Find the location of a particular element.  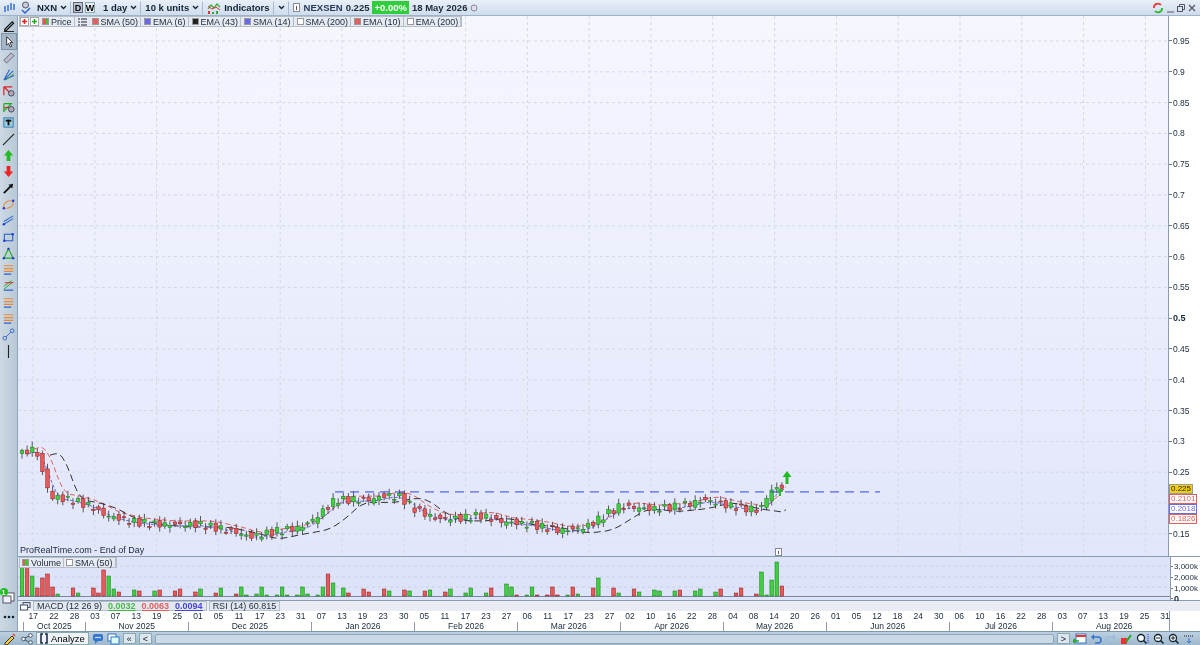

axis-label: 0.75 is located at coordinates (1184, 164).